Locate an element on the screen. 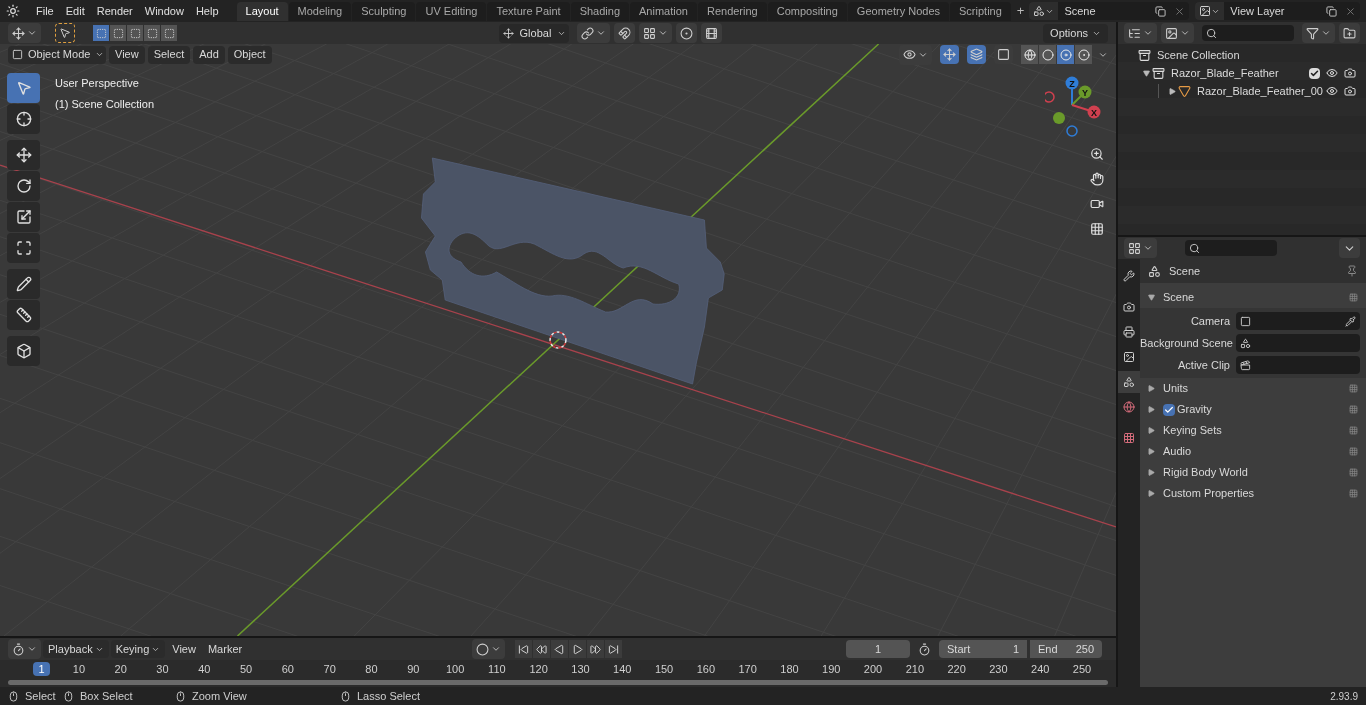 Image resolution: width=1366 pixels, height=705 pixels. panel-header: Custom Properties is located at coordinates (1253, 493).